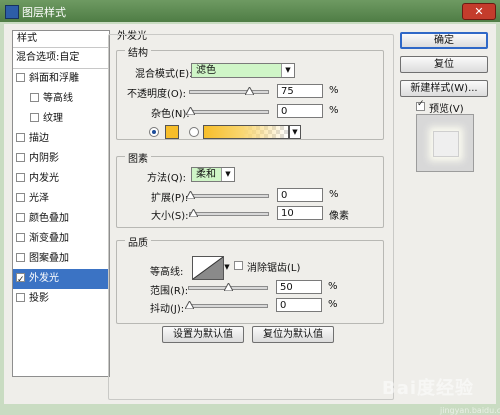  I want to click on noise-slider, so click(227, 111).